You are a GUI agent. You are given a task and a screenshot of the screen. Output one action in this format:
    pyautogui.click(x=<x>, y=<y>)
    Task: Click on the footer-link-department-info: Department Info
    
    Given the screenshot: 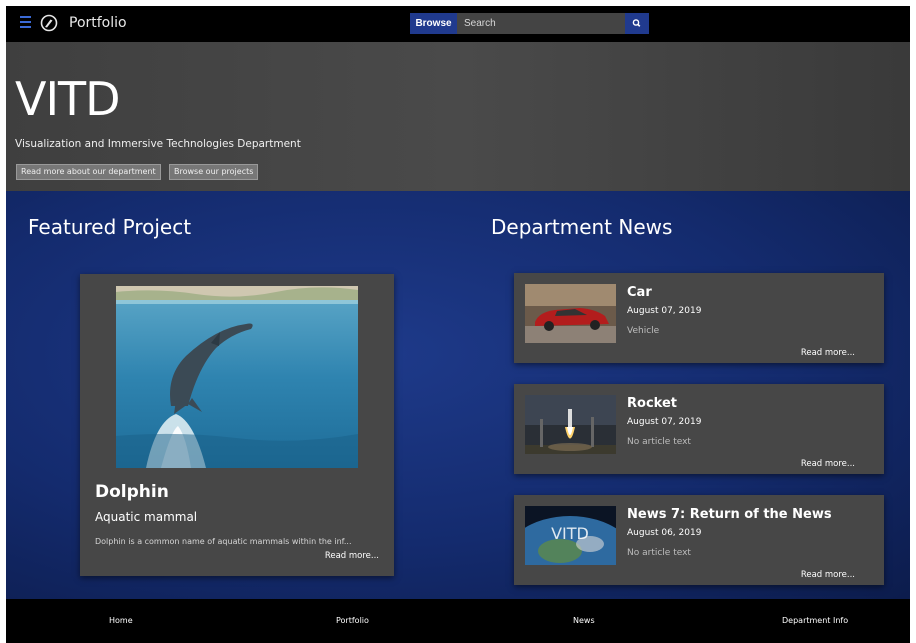 What is the action you would take?
    pyautogui.click(x=815, y=620)
    